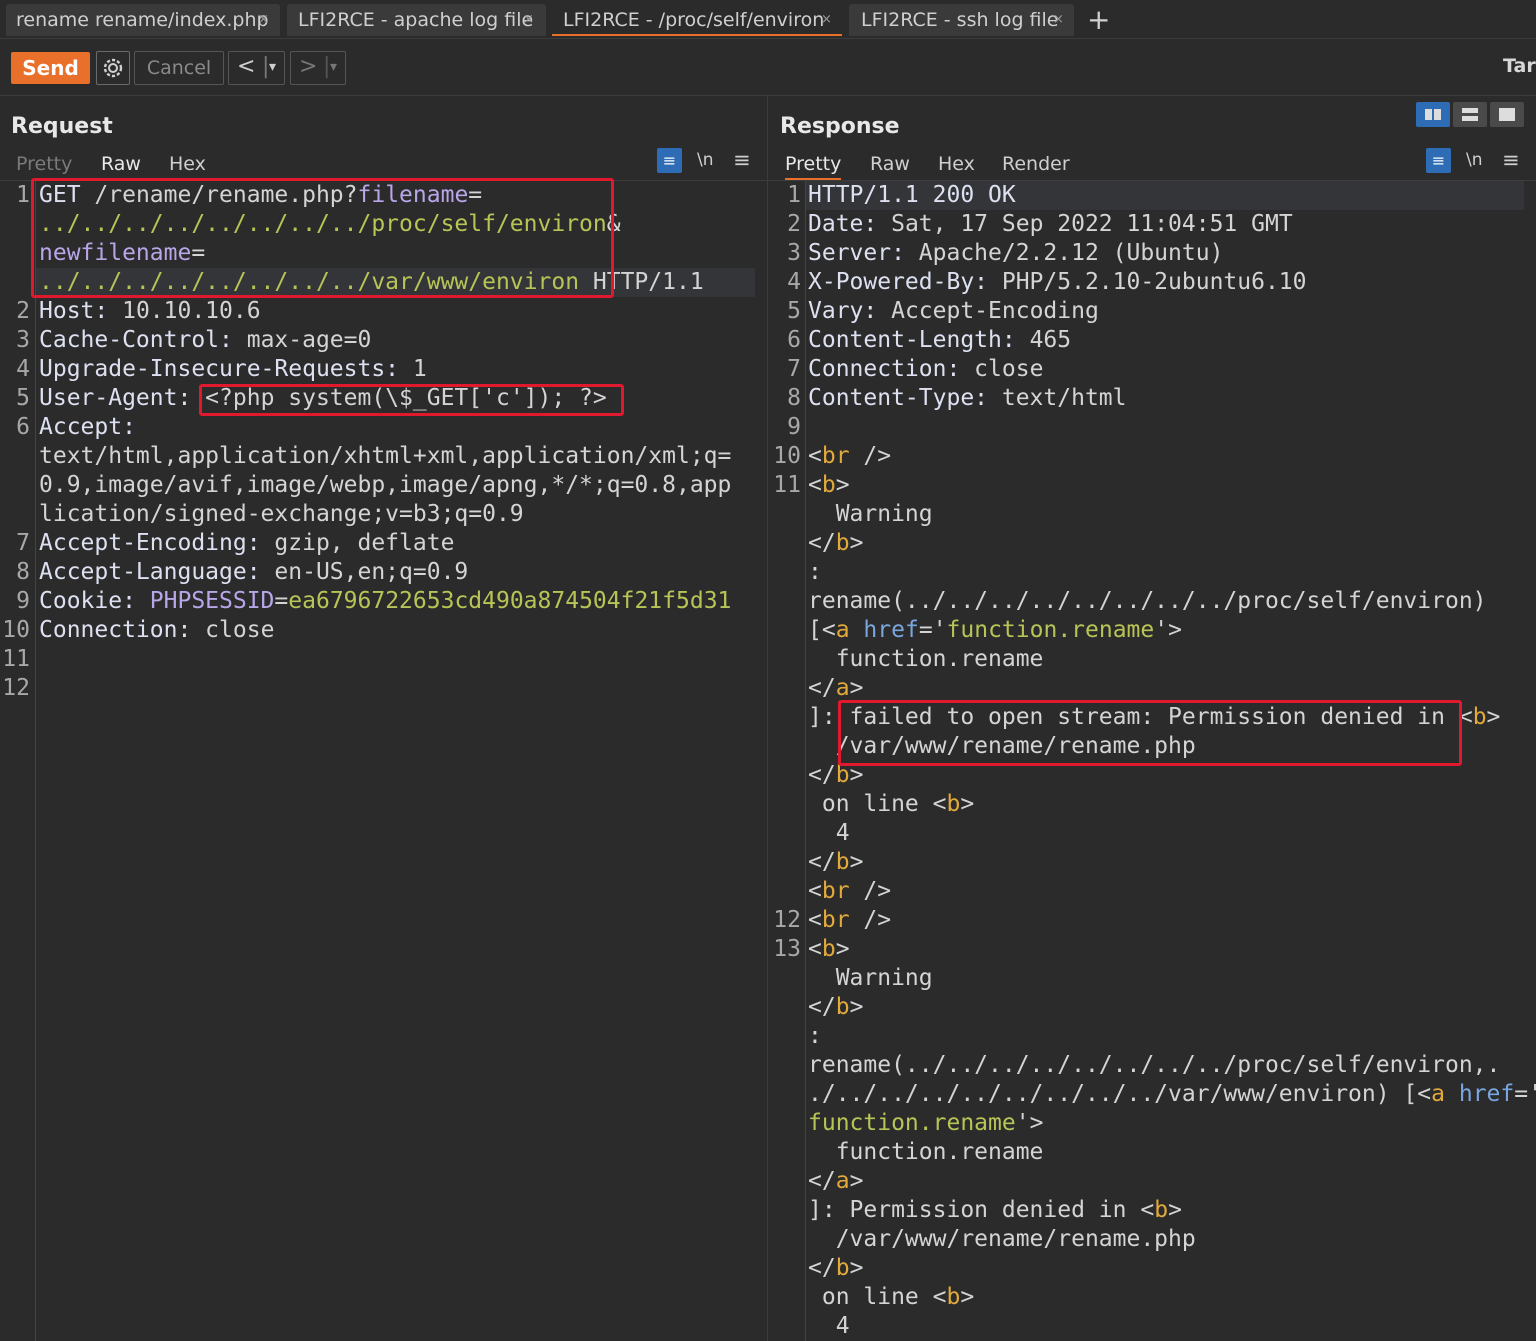 Image resolution: width=1536 pixels, height=1341 pixels. Describe the element at coordinates (1152, 456) in the screenshot. I see `code-line: 10 <br />` at that location.